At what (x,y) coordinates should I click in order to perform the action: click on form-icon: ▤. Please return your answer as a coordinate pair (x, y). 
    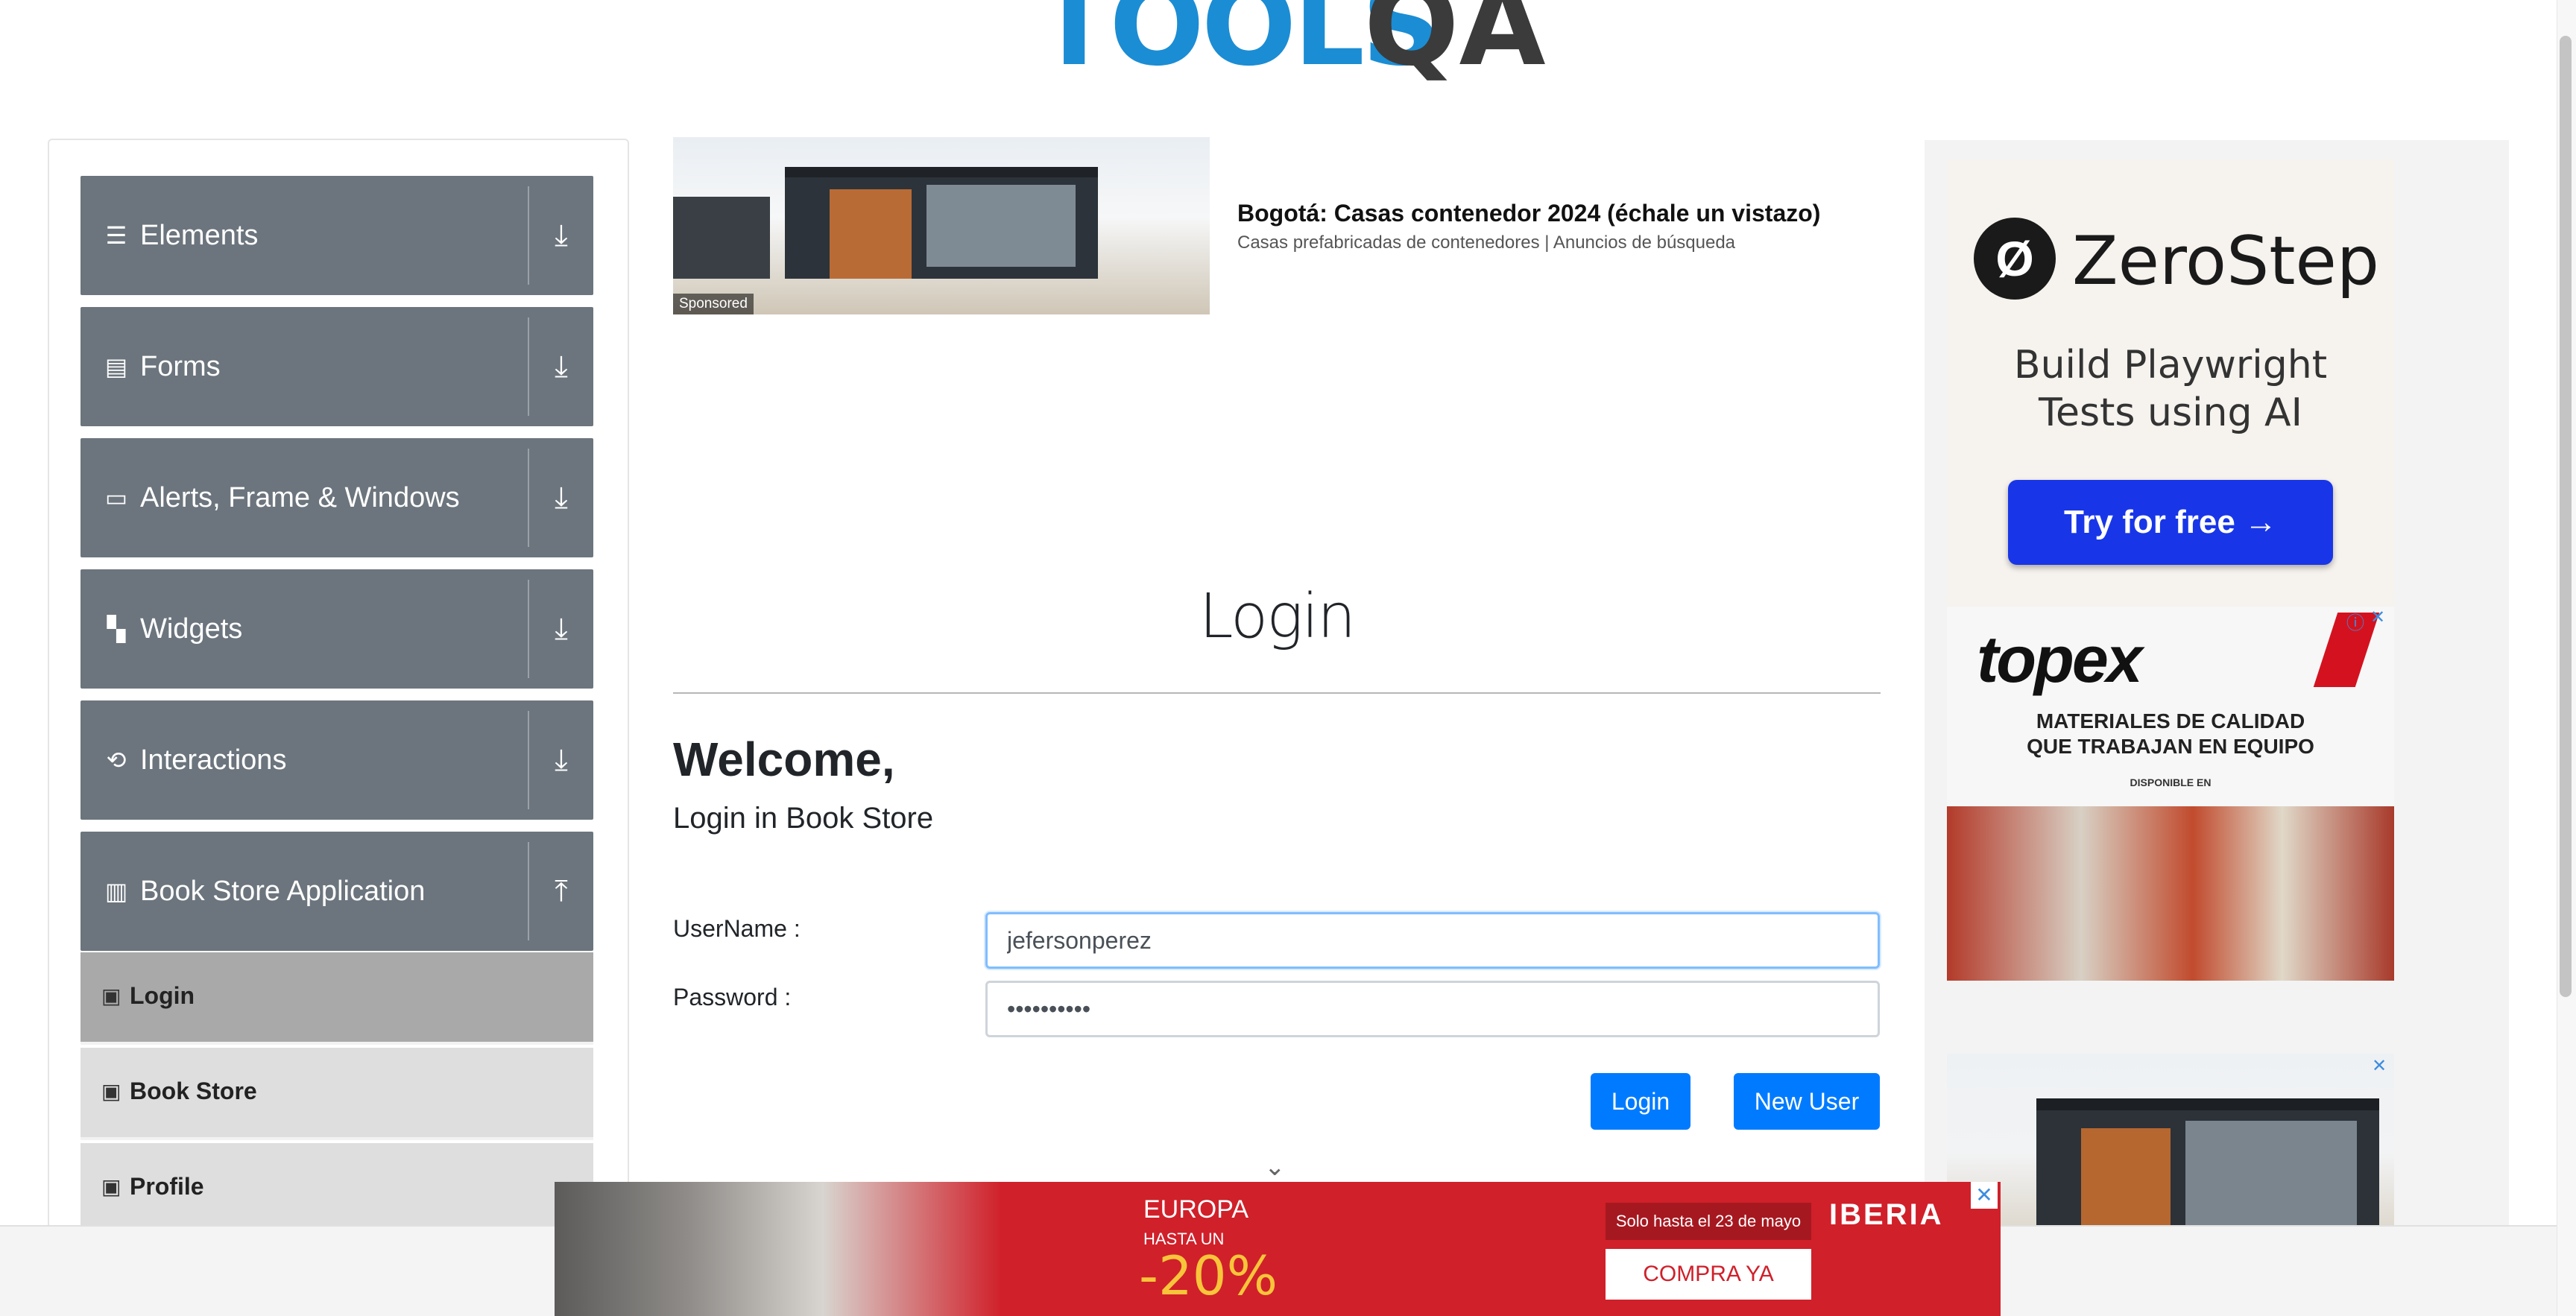
    Looking at the image, I should click on (116, 366).